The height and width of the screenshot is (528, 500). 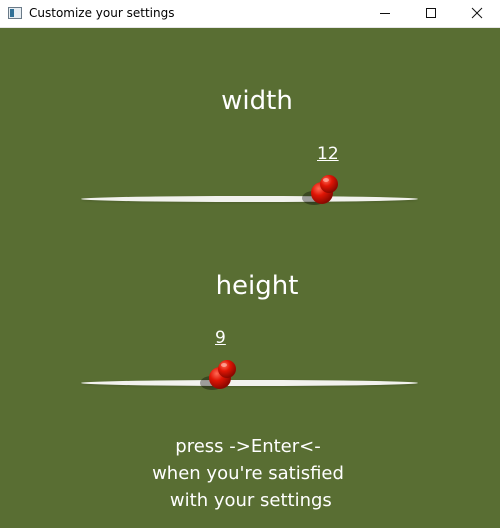 I want to click on height-value-label: 9, so click(x=220, y=338).